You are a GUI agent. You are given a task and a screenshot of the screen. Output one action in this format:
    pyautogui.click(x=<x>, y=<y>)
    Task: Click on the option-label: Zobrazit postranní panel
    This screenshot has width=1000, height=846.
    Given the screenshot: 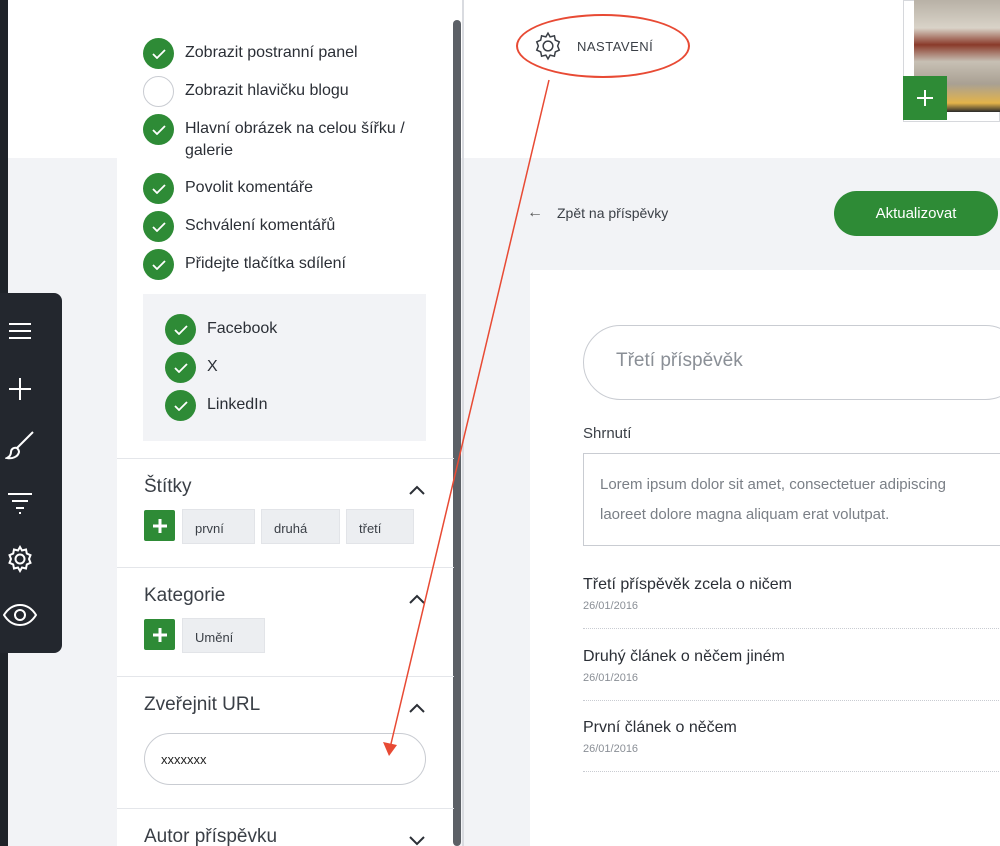 What is the action you would take?
    pyautogui.click(x=271, y=52)
    